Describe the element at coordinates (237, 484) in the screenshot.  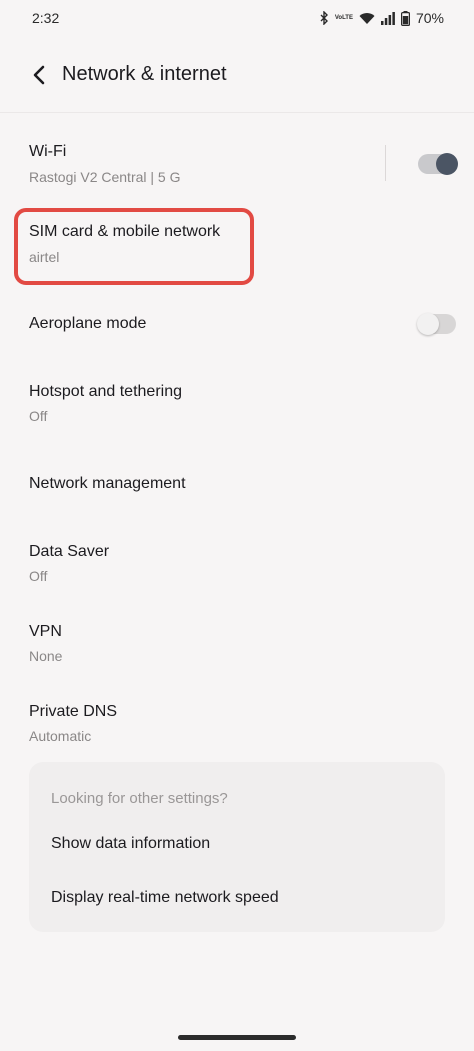
I see `network-management-item: Network management` at that location.